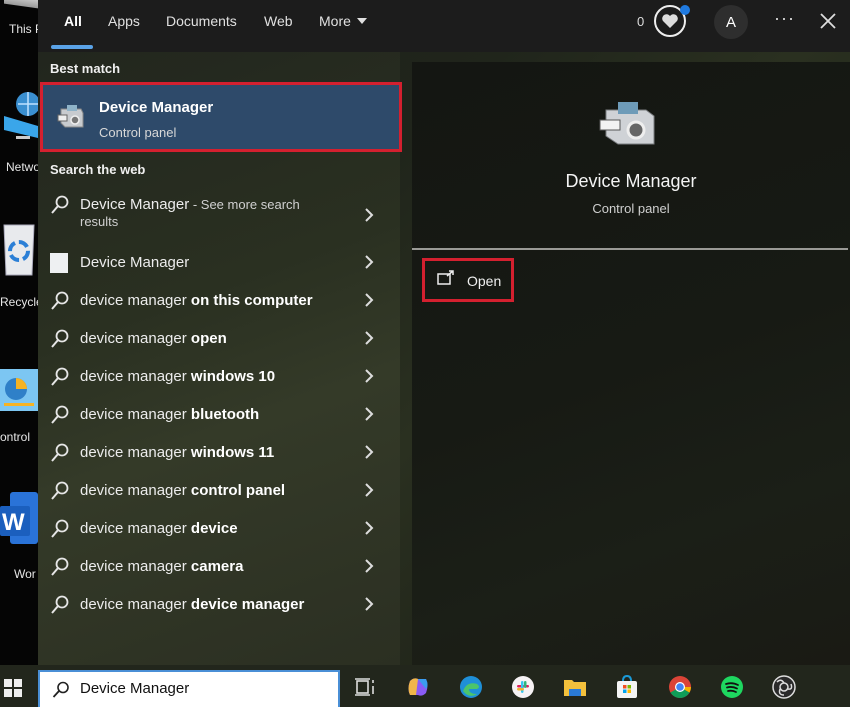  Describe the element at coordinates (233, 376) in the screenshot. I see `suggestion-bold: windows 10` at that location.